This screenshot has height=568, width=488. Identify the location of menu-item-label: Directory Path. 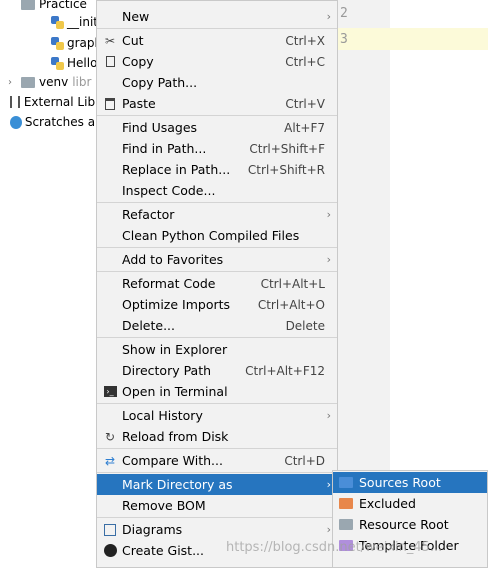
(167, 370).